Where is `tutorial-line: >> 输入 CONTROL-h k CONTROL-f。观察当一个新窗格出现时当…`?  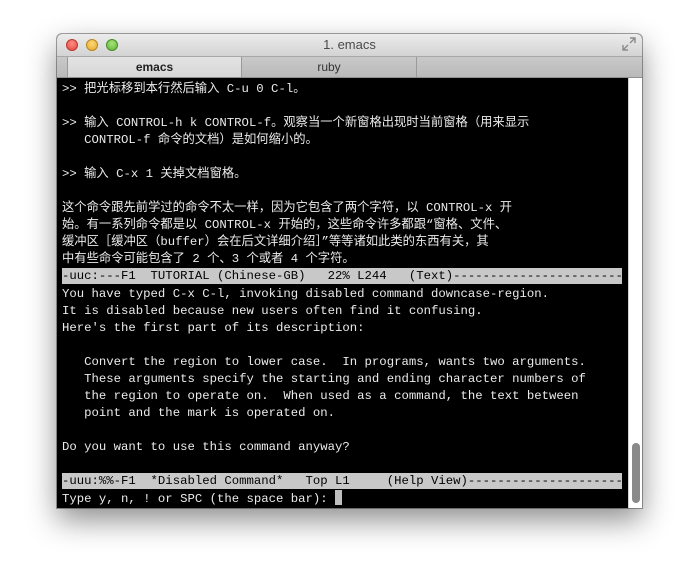 tutorial-line: >> 输入 CONTROL-h k CONTROL-f。观察当一个新窗格出现时当… is located at coordinates (296, 123).